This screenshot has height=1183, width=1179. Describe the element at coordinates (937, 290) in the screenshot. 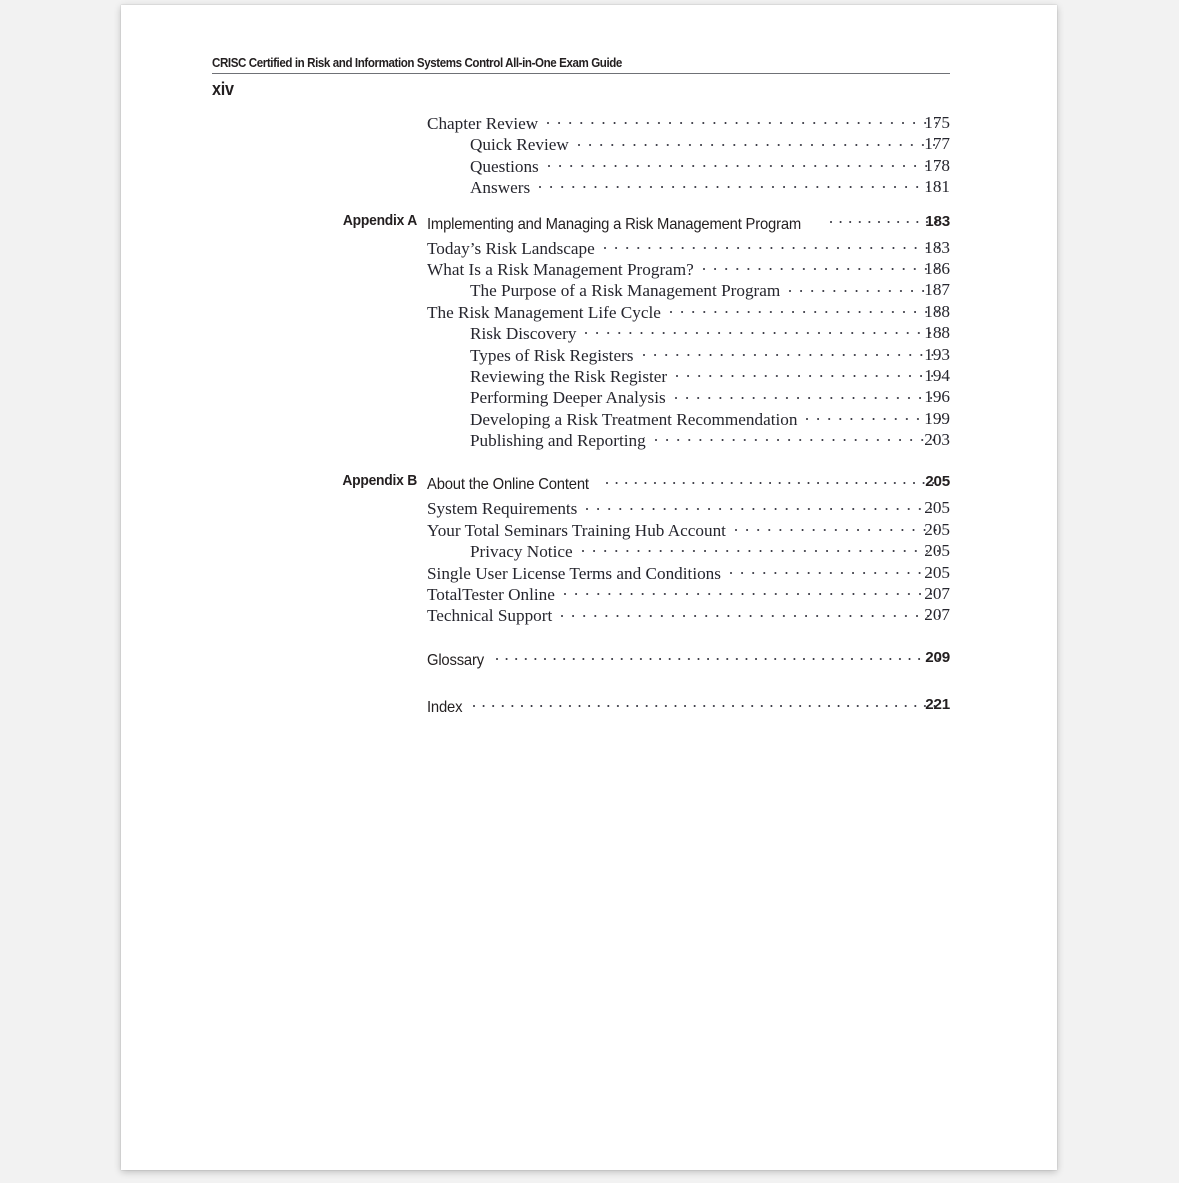

I see `toc-entry-page-number: 187` at that location.